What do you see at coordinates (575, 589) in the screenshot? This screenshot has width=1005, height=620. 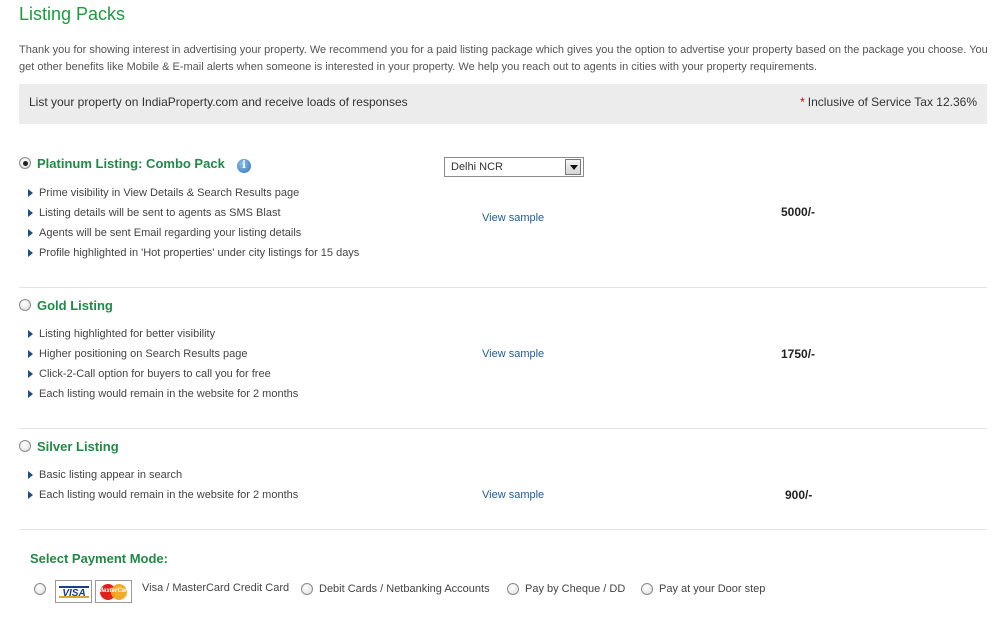 I see `payment-label: Pay by Cheque / DD` at bounding box center [575, 589].